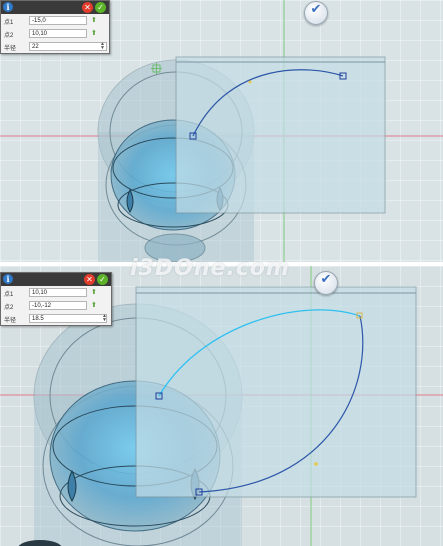 Image resolution: width=443 pixels, height=546 pixels. I want to click on point2-input: -10,-12, so click(58, 305).